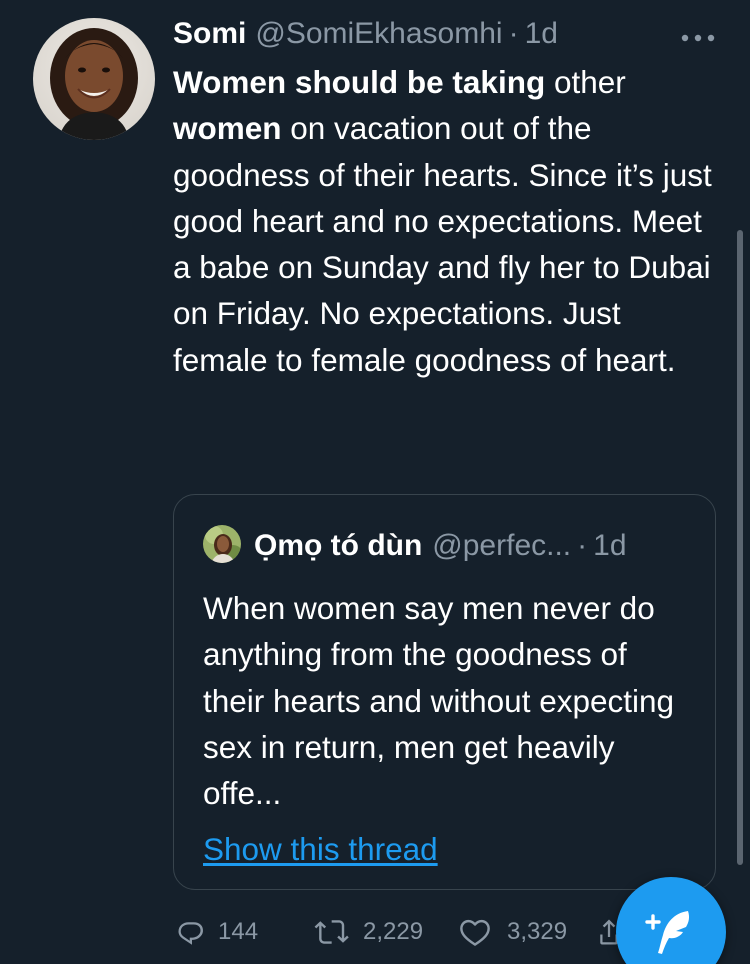 The image size is (750, 964). Describe the element at coordinates (378, 34) in the screenshot. I see `author-handle: @SomiEkhasomhi` at that location.